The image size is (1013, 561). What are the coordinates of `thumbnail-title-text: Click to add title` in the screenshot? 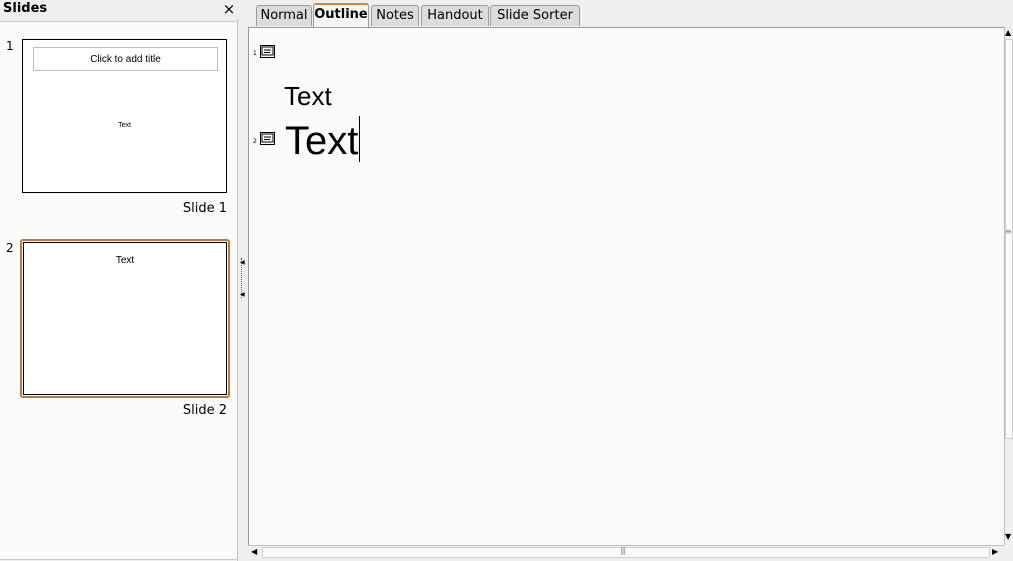 It's located at (125, 59).